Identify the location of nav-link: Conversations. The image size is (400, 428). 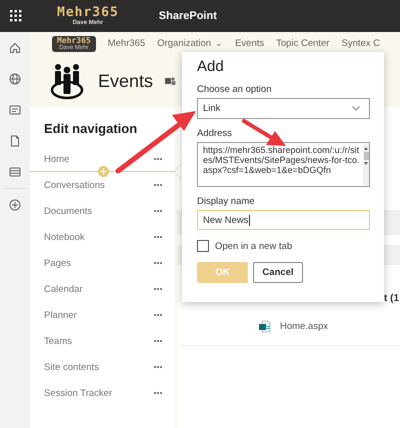
(74, 185).